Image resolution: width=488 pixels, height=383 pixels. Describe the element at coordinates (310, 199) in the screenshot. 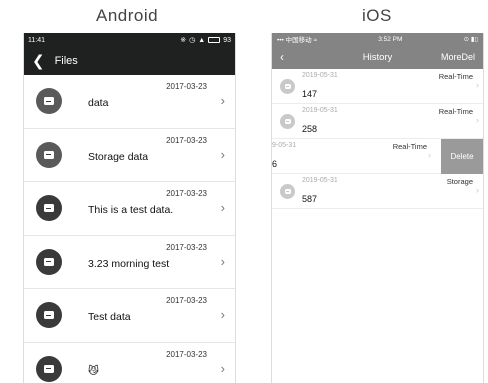

I see `record-value: 587` at that location.